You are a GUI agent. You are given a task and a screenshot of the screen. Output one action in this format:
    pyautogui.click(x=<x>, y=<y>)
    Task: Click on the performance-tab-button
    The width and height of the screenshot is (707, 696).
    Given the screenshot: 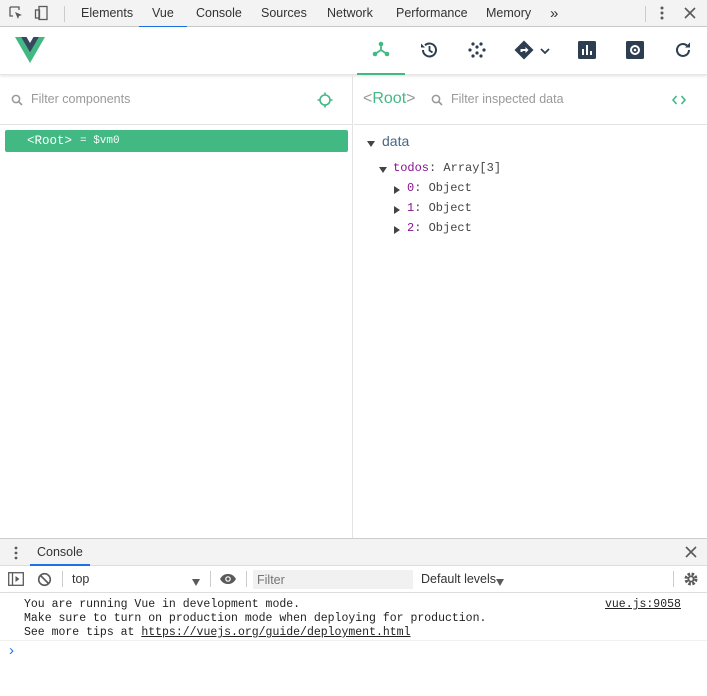 What is the action you would take?
    pyautogui.click(x=587, y=51)
    